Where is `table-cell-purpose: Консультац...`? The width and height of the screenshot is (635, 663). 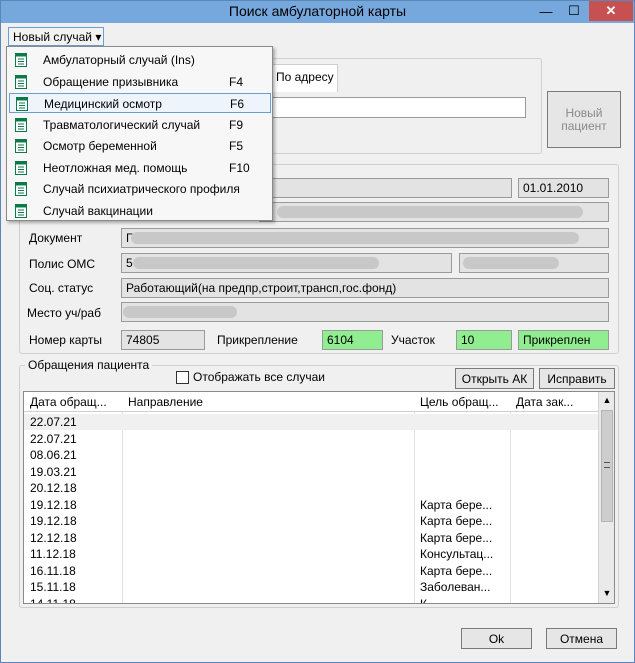
table-cell-purpose: Консультац... is located at coordinates (457, 554).